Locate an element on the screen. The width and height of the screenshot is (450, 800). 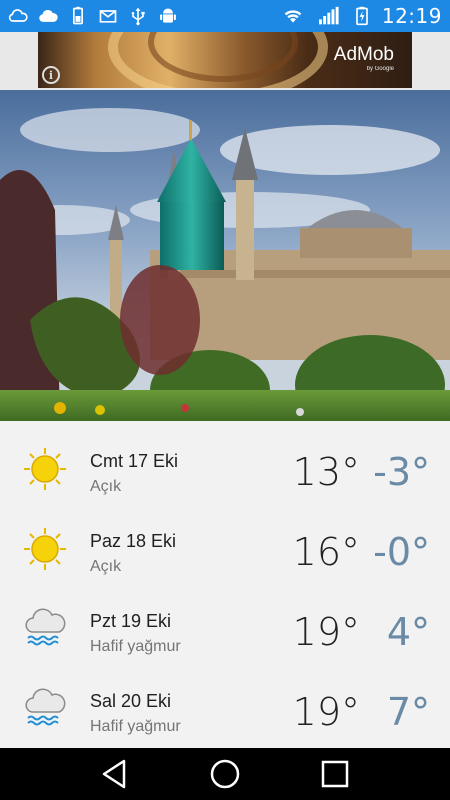
email-icon is located at coordinates (108, 16).